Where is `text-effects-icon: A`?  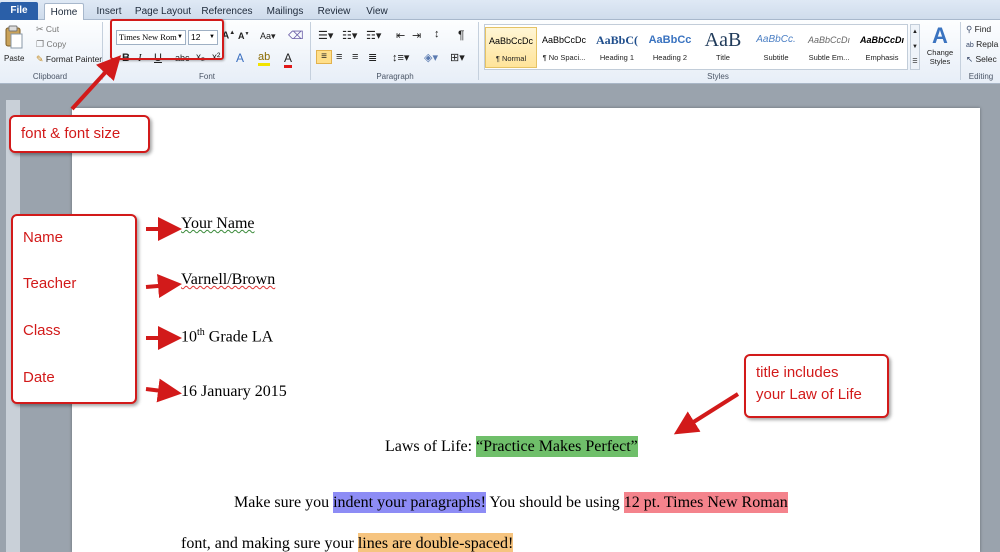 text-effects-icon: A is located at coordinates (240, 58).